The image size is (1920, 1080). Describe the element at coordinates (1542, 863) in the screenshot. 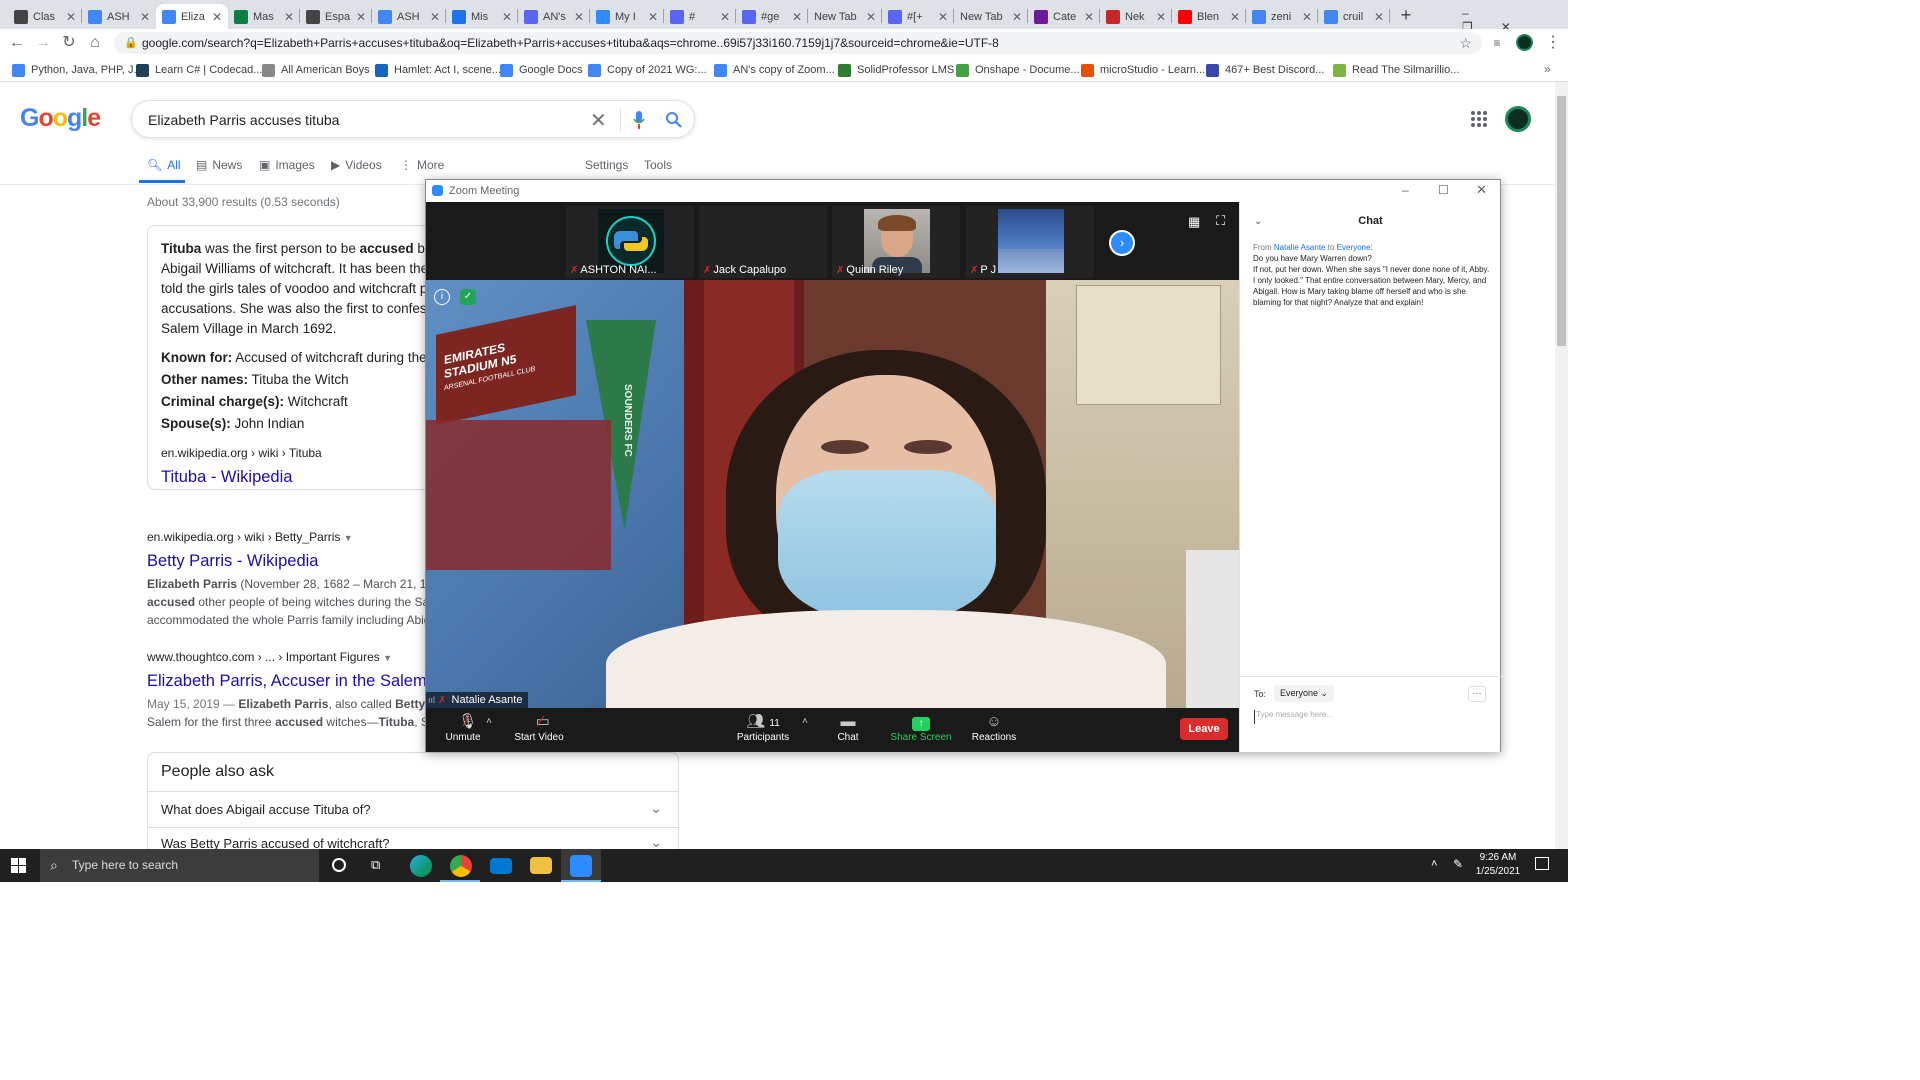

I see `notifications-icon` at that location.